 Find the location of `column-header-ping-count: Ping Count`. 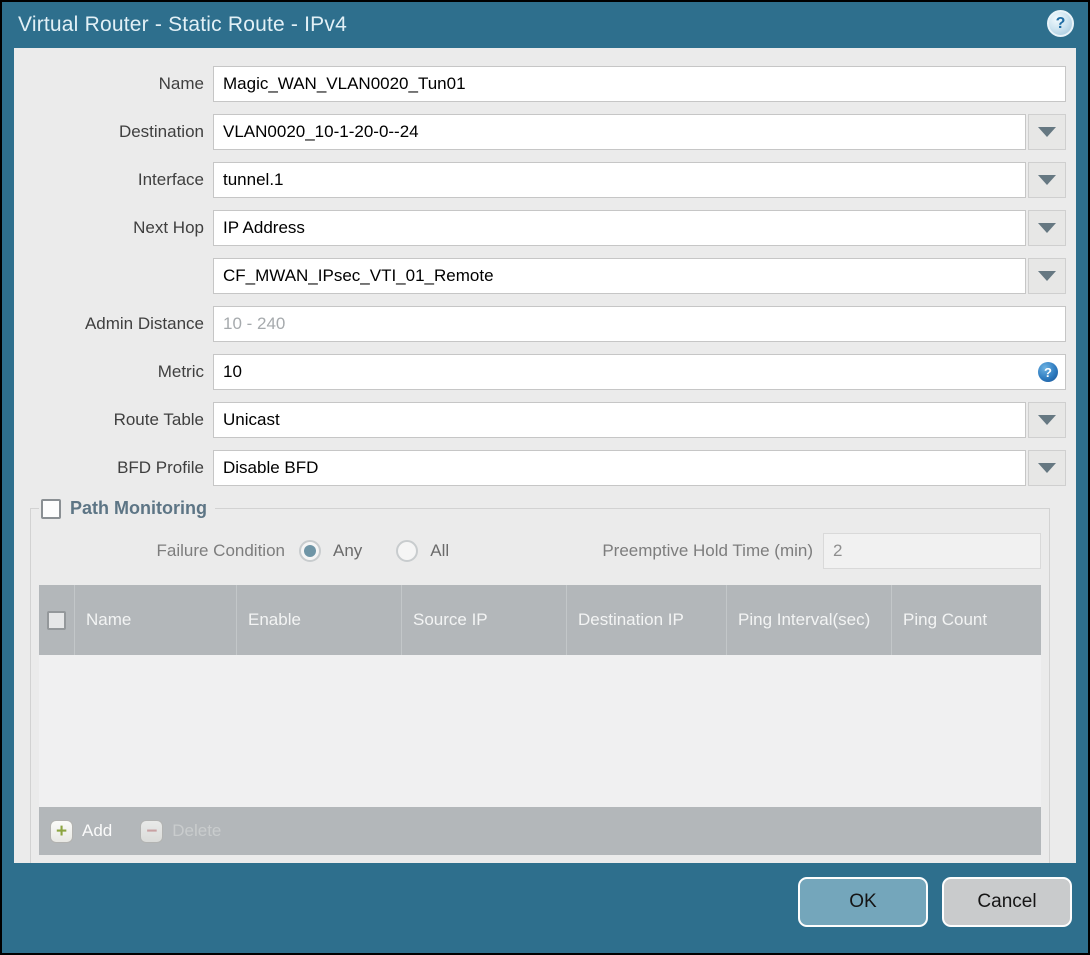

column-header-ping-count: Ping Count is located at coordinates (966, 620).